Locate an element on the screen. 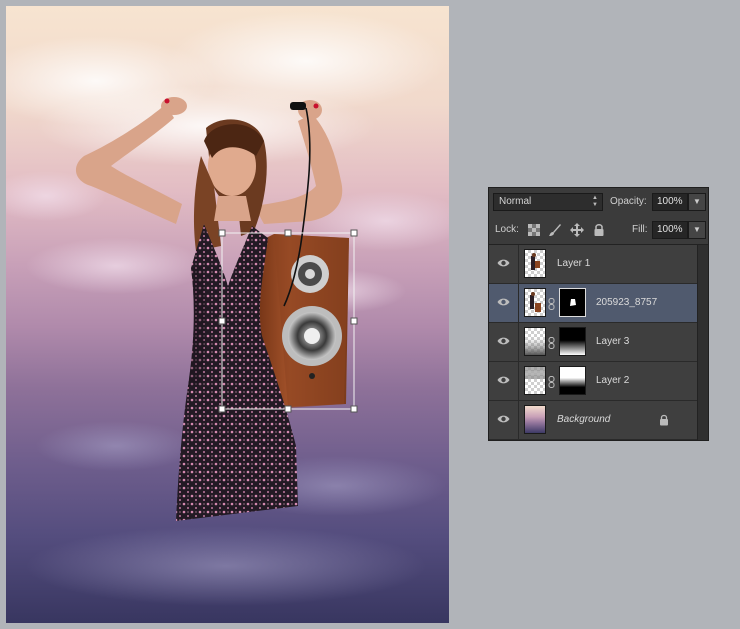  opacity-input: 100% is located at coordinates (670, 202).